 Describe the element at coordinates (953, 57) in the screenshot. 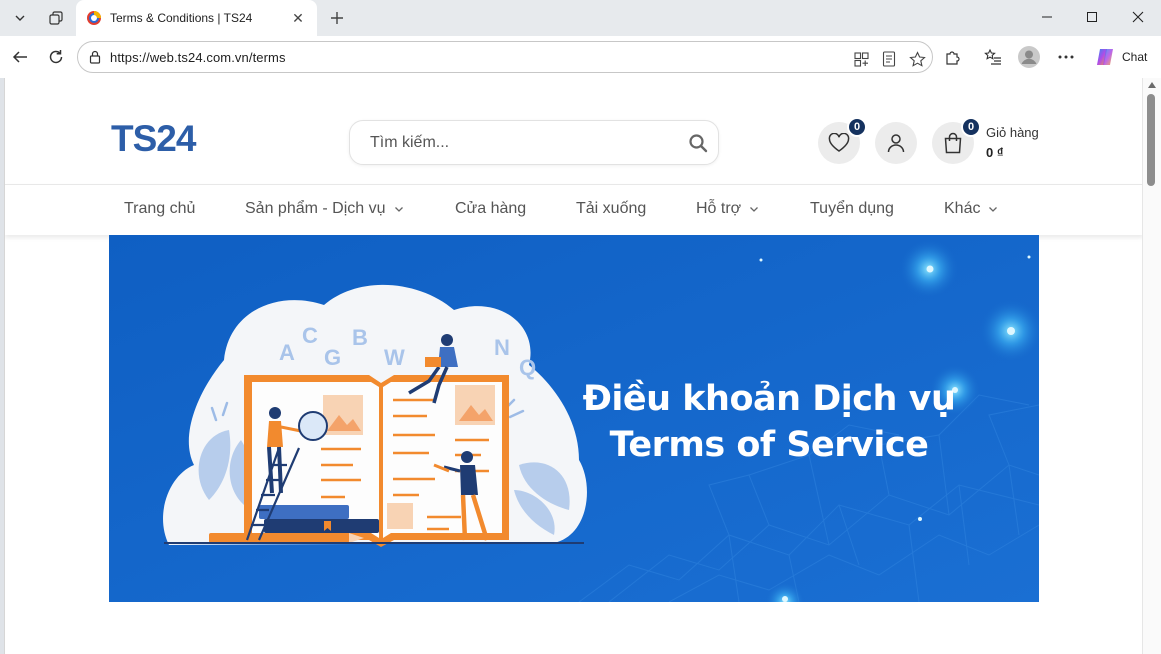

I see `extensions-puzzle-icon` at that location.